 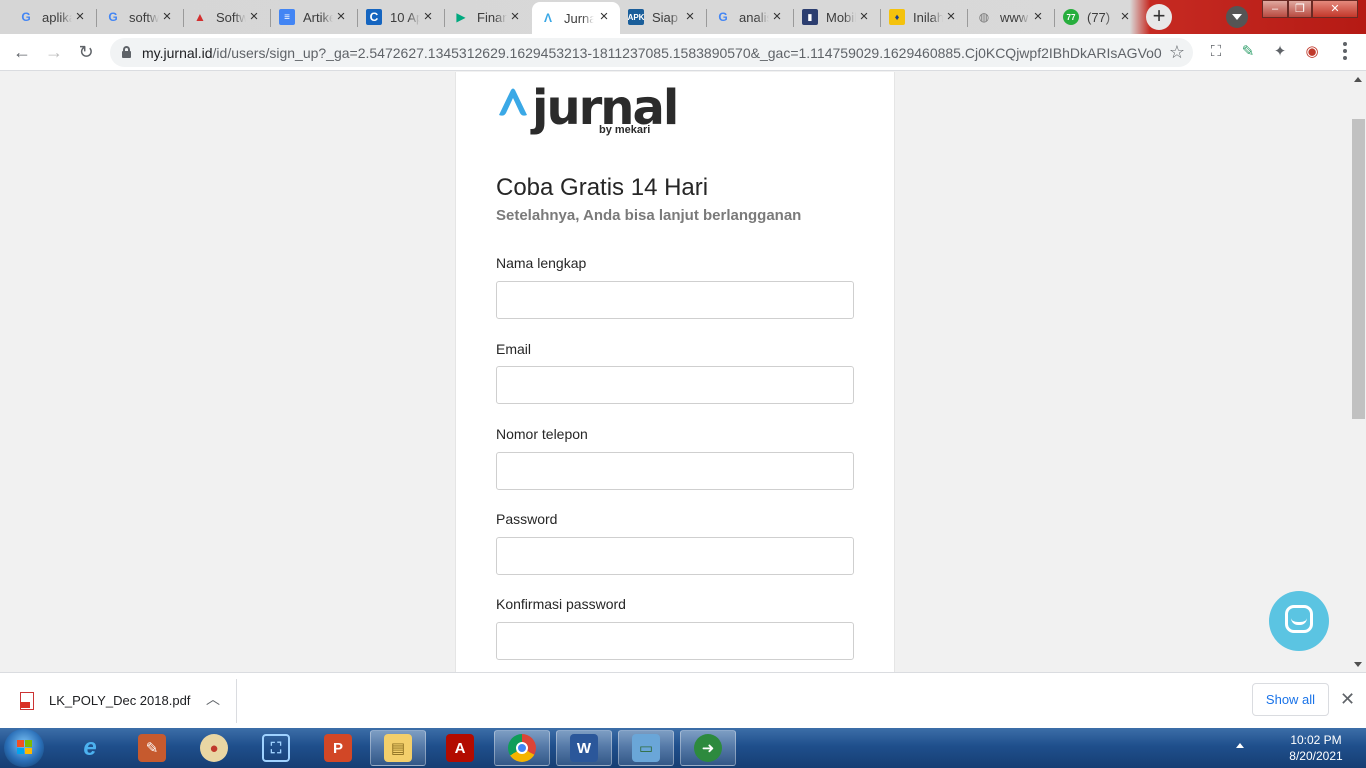 What do you see at coordinates (754, 17) in the screenshot?
I see `tab-title: analisis` at bounding box center [754, 17].